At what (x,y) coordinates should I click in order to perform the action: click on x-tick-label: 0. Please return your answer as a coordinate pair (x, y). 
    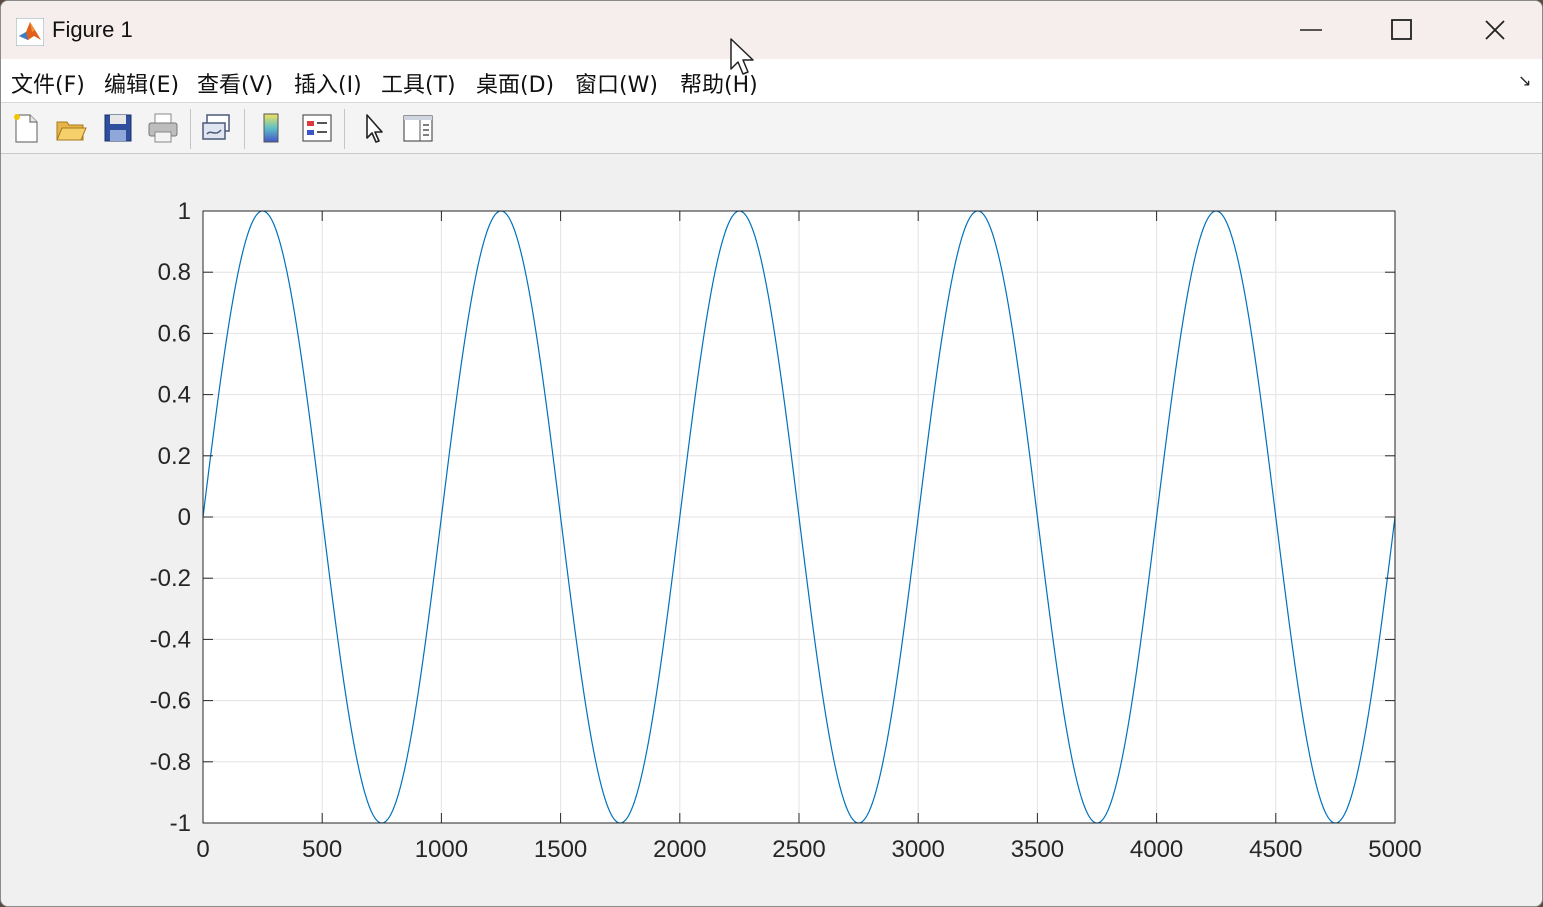
    Looking at the image, I should click on (202, 849).